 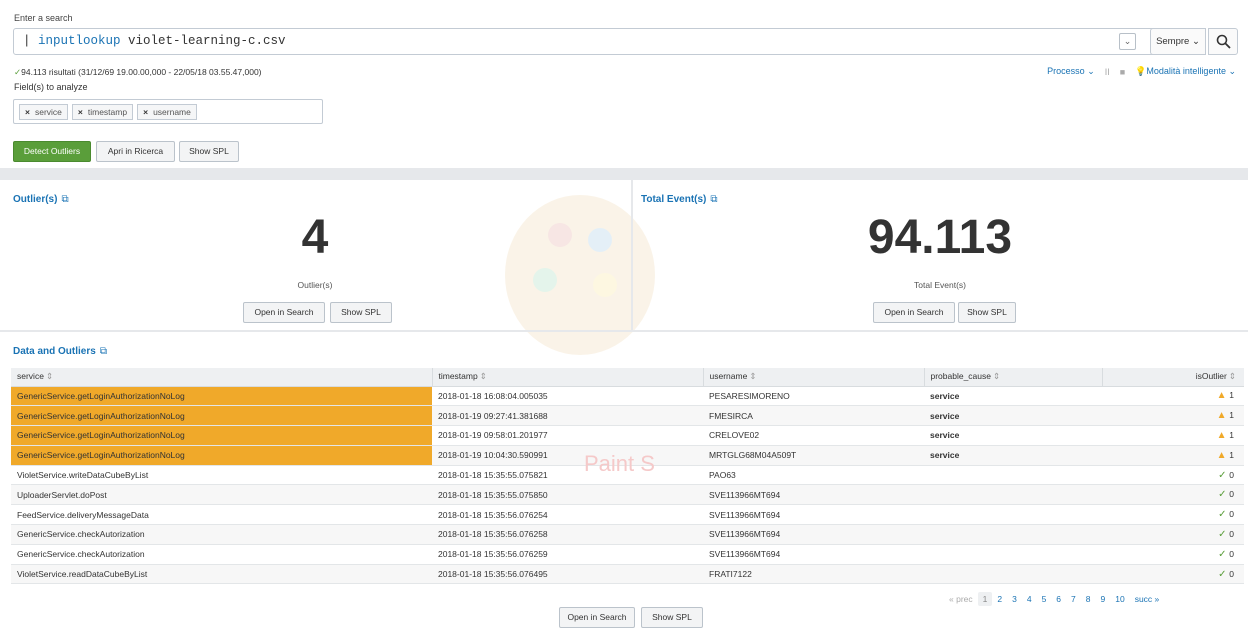 What do you see at coordinates (52, 151) in the screenshot?
I see `detect-outliers-button: Detect Outliers` at bounding box center [52, 151].